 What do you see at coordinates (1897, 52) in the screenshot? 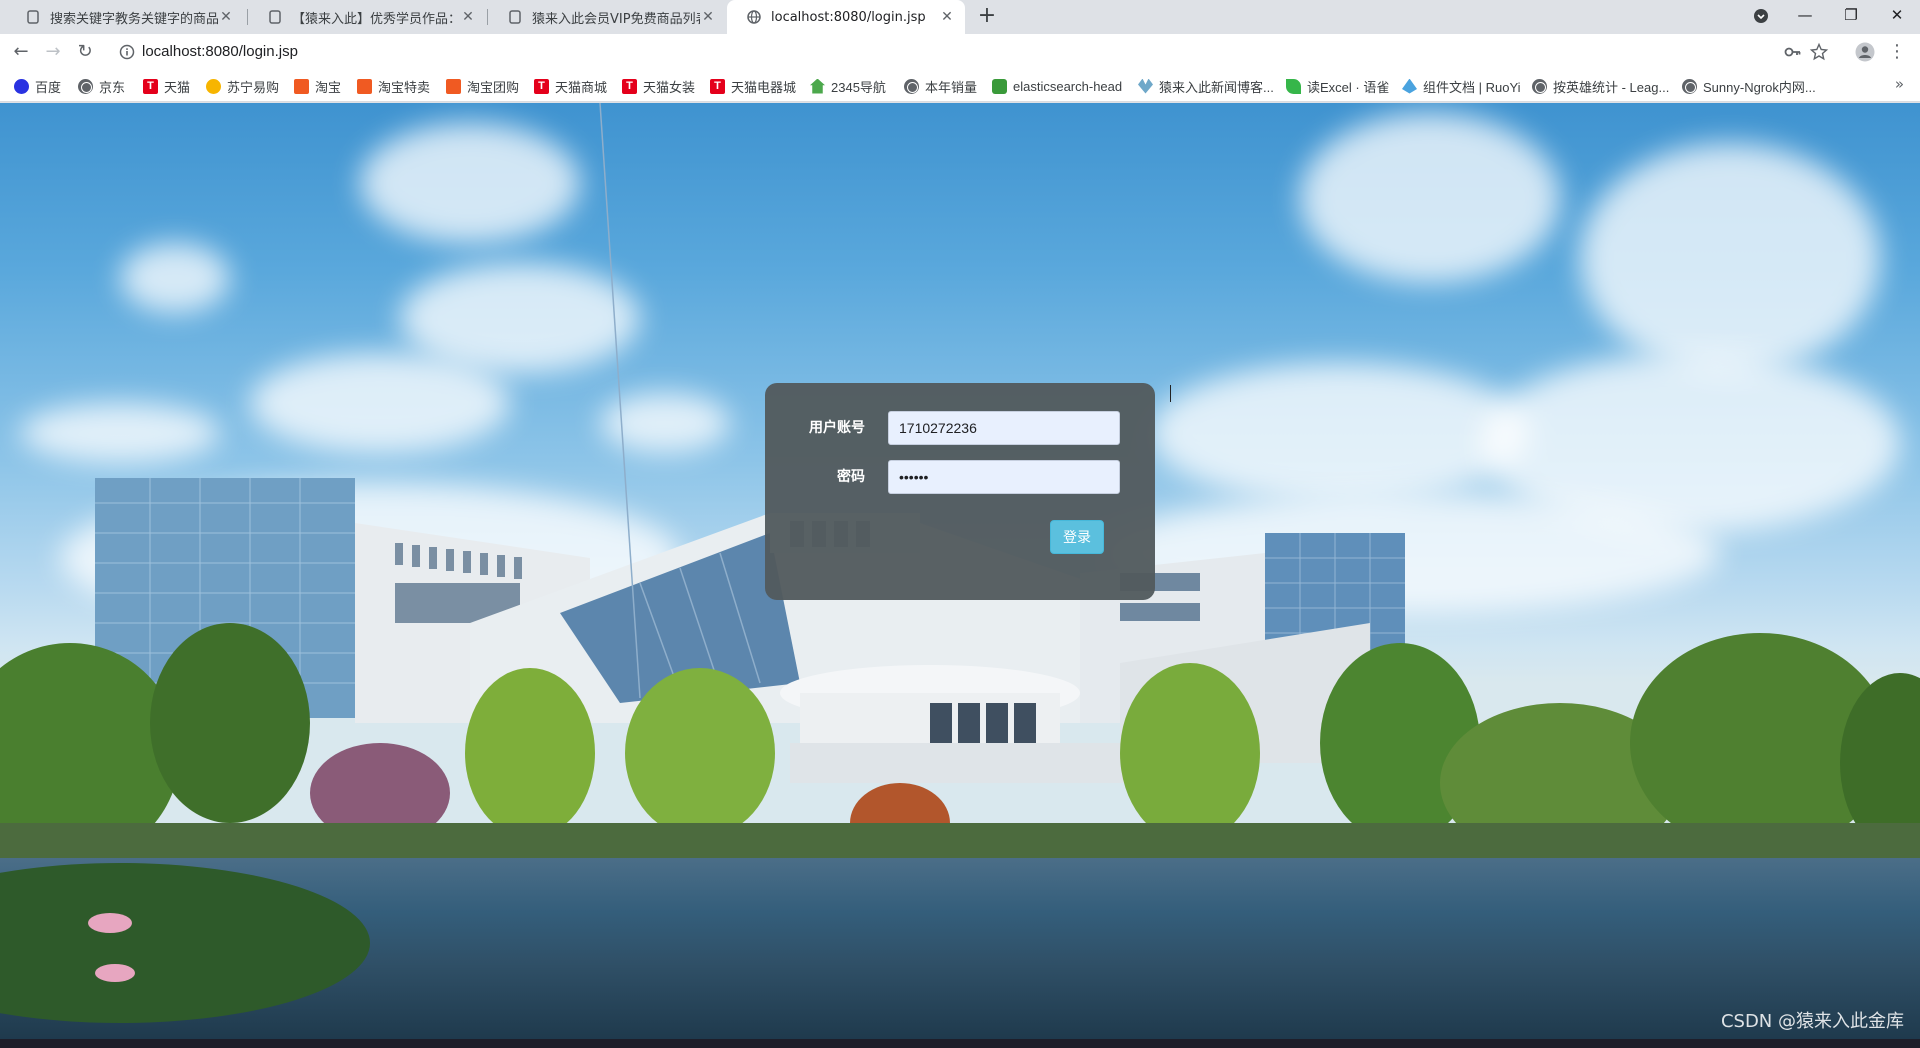
I see `menu-icon: ⋮` at bounding box center [1897, 52].